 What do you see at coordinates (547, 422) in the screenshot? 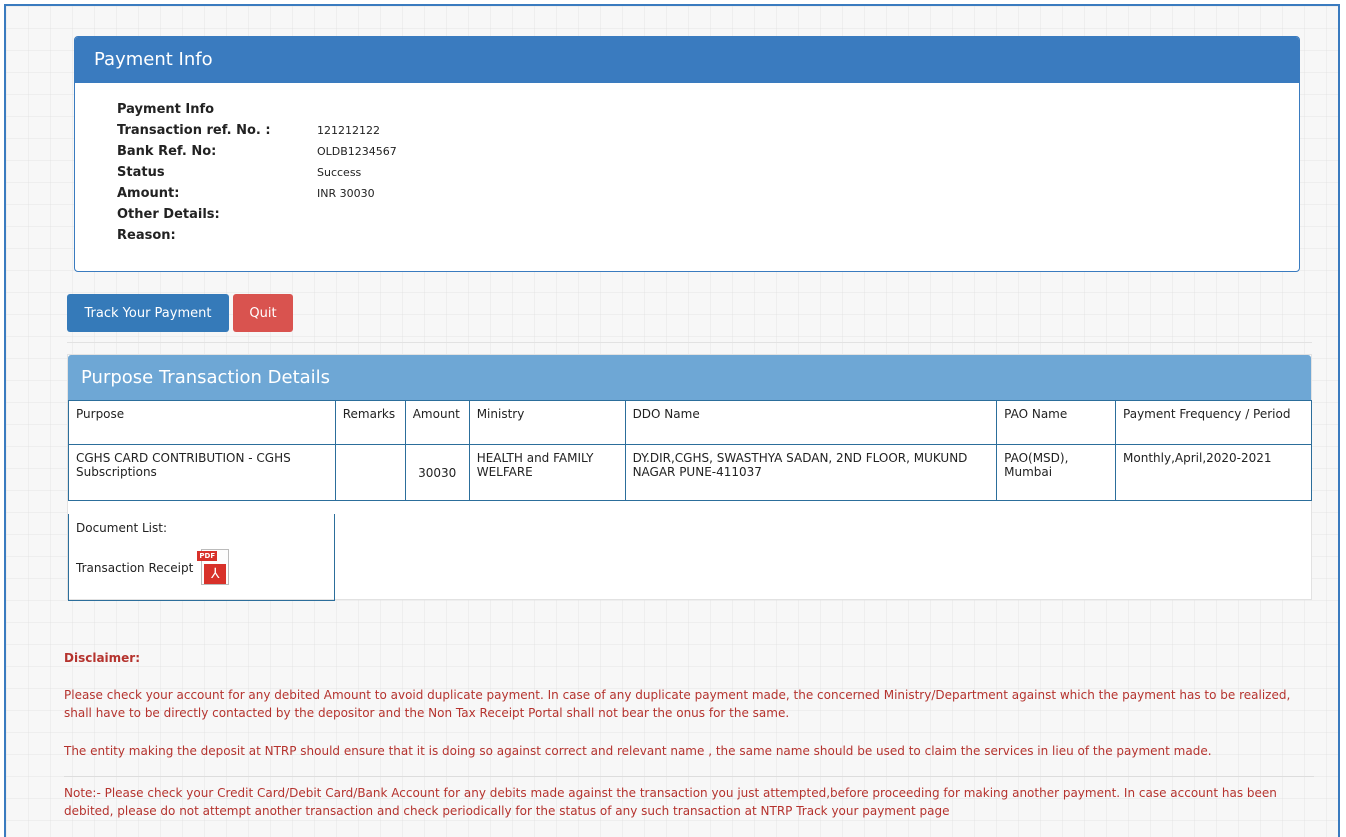
I see `col-ministry: Ministry` at bounding box center [547, 422].